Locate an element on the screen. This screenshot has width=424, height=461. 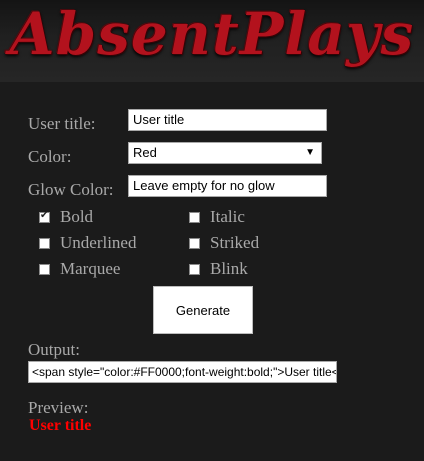
option-bold: Bold is located at coordinates (66, 217).